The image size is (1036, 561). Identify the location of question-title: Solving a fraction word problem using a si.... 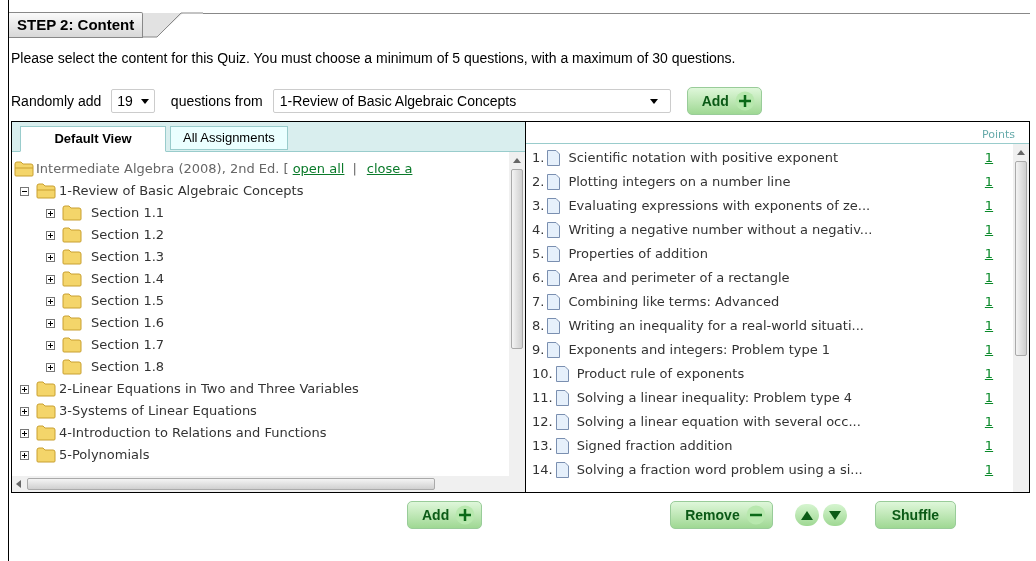
(777, 470).